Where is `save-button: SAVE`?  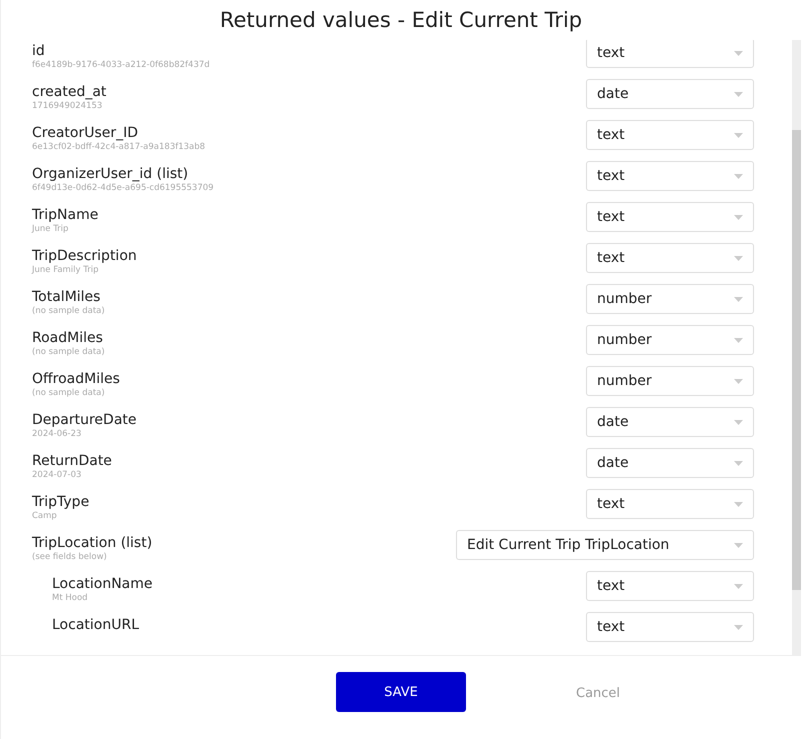 save-button: SAVE is located at coordinates (401, 692).